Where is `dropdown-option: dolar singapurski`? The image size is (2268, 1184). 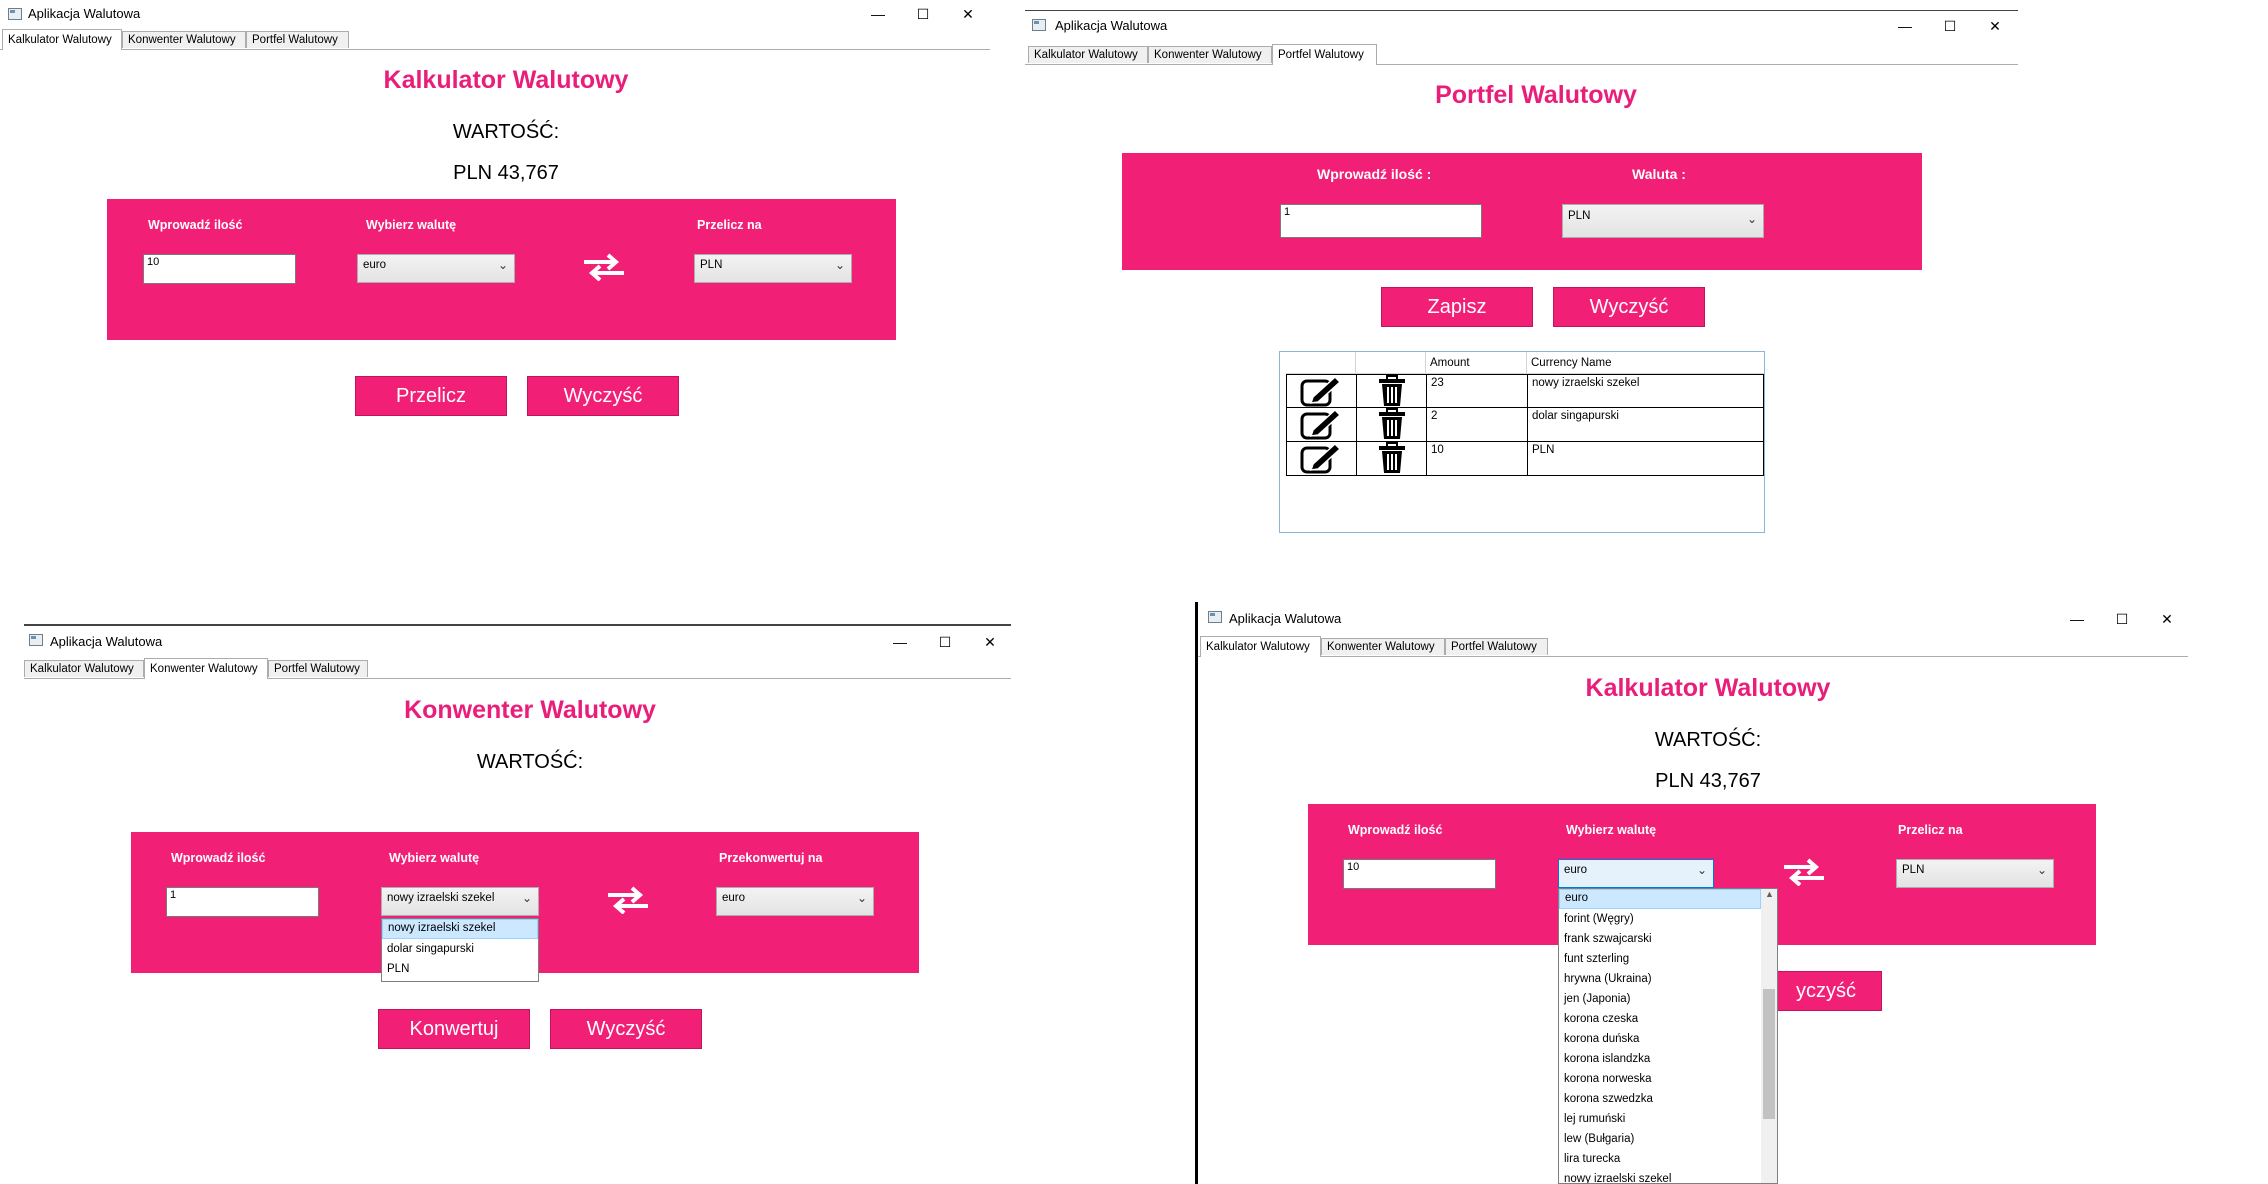 dropdown-option: dolar singapurski is located at coordinates (460, 949).